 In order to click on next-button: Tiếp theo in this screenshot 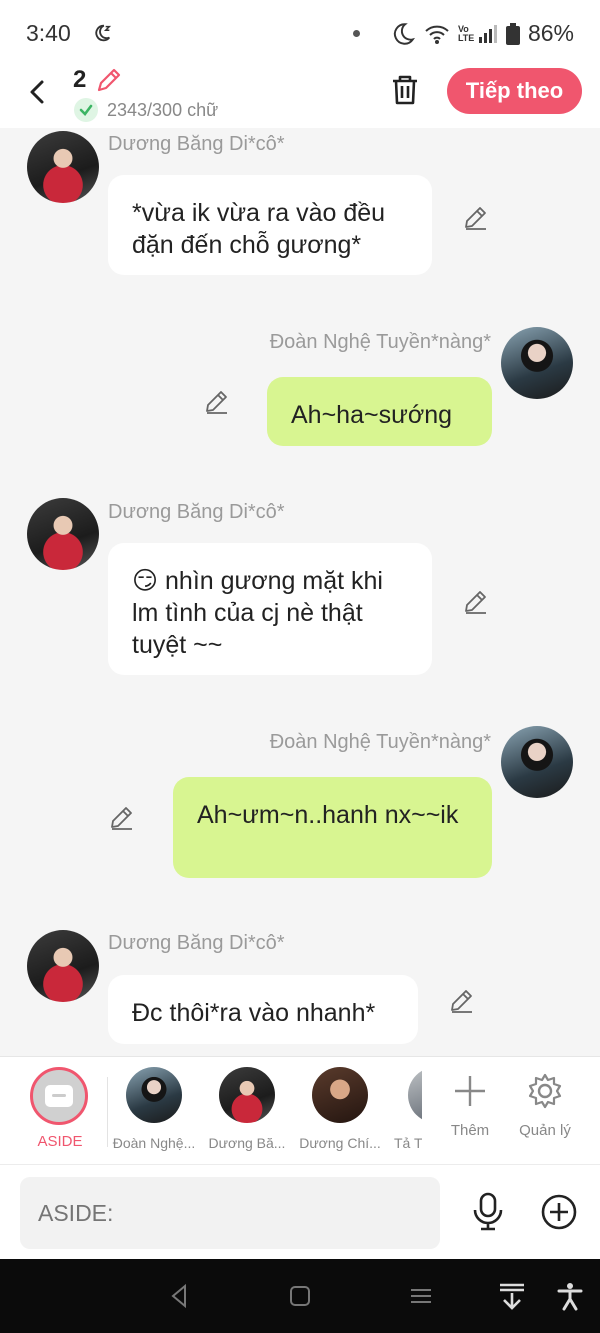, I will do `click(514, 91)`.